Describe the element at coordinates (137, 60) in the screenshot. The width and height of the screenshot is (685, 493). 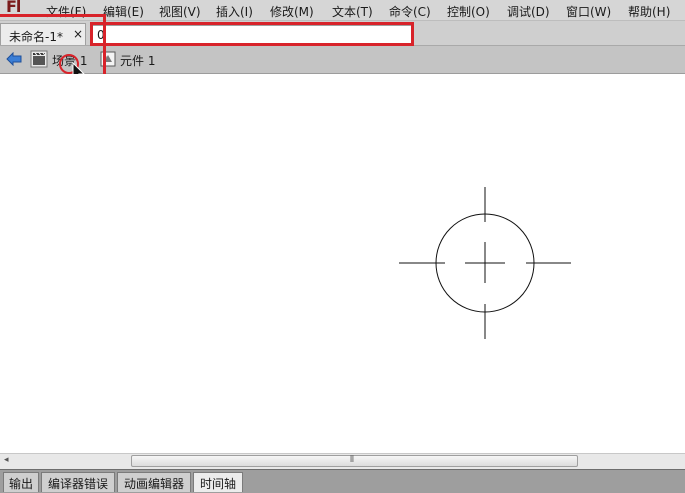
I see `symbol-breadcrumb: 元件 1` at that location.